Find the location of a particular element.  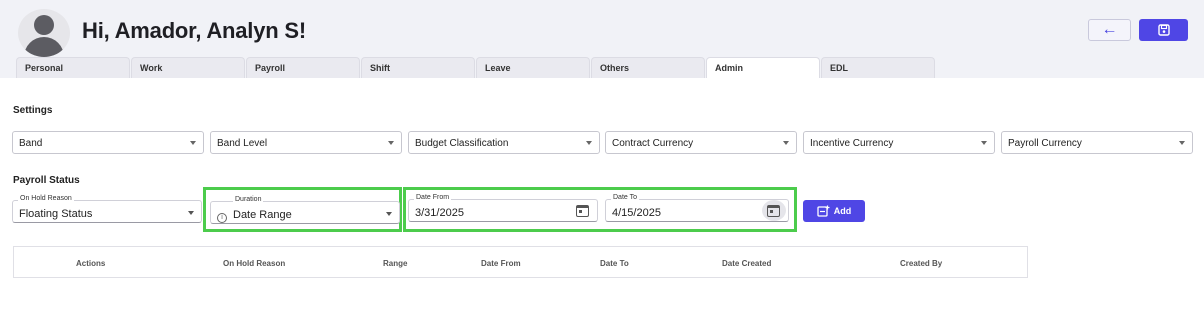

column-header-date-from: Date From is located at coordinates (501, 263).